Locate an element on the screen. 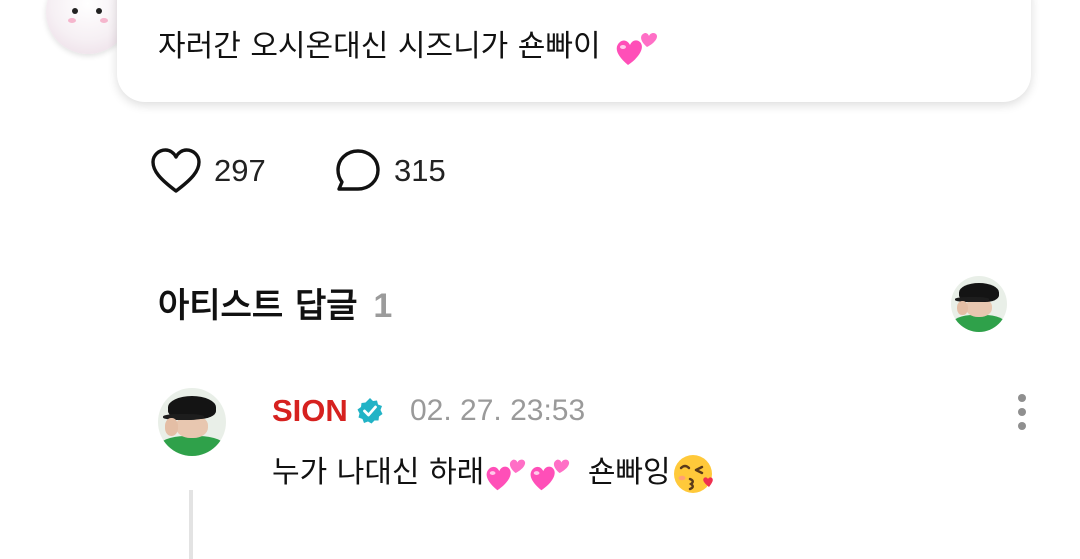 The height and width of the screenshot is (559, 1080). artist-replies-count: 1 is located at coordinates (383, 306).